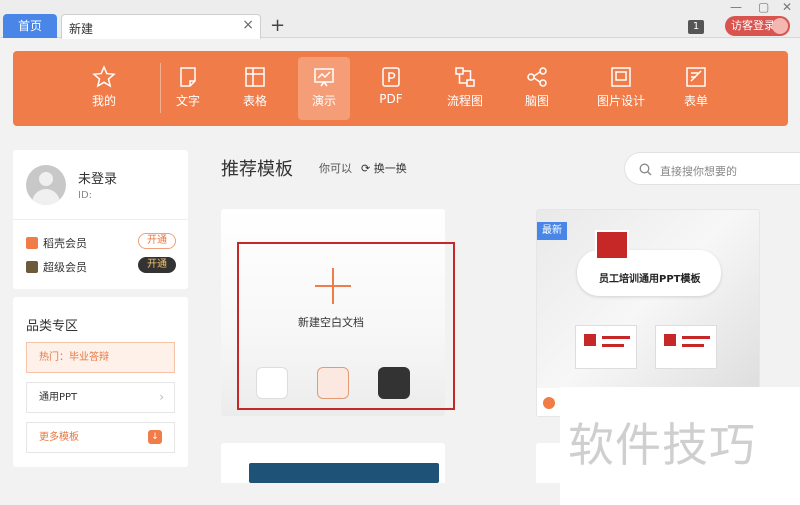 The height and width of the screenshot is (505, 800). What do you see at coordinates (85, 195) in the screenshot?
I see `user-id: ID:` at bounding box center [85, 195].